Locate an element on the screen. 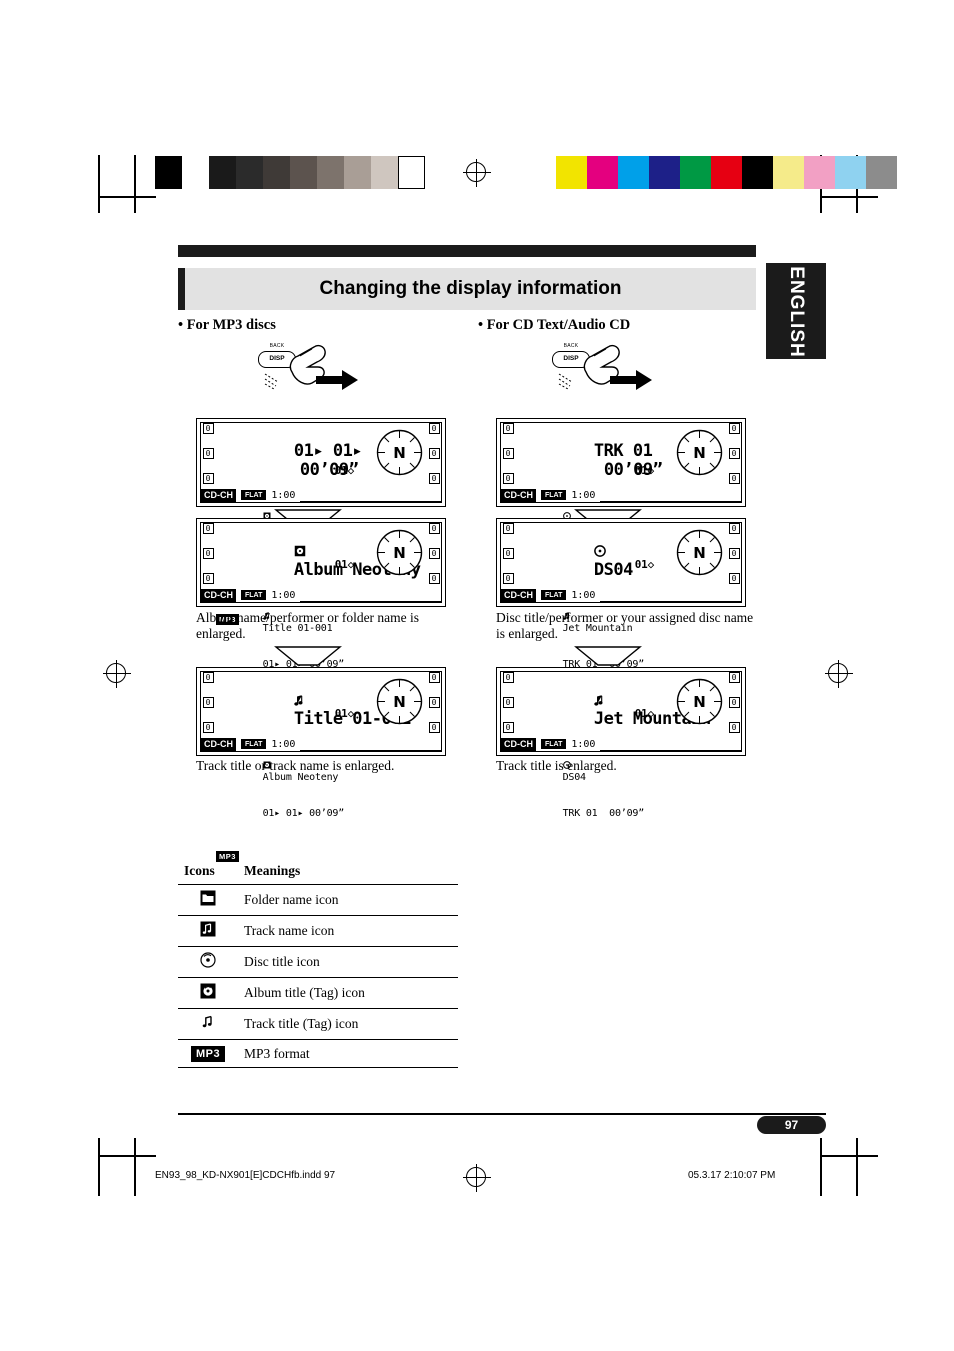 This screenshot has height=1351, width=954. panel-line-main-text: 01▸ 01▸ is located at coordinates (328, 451).